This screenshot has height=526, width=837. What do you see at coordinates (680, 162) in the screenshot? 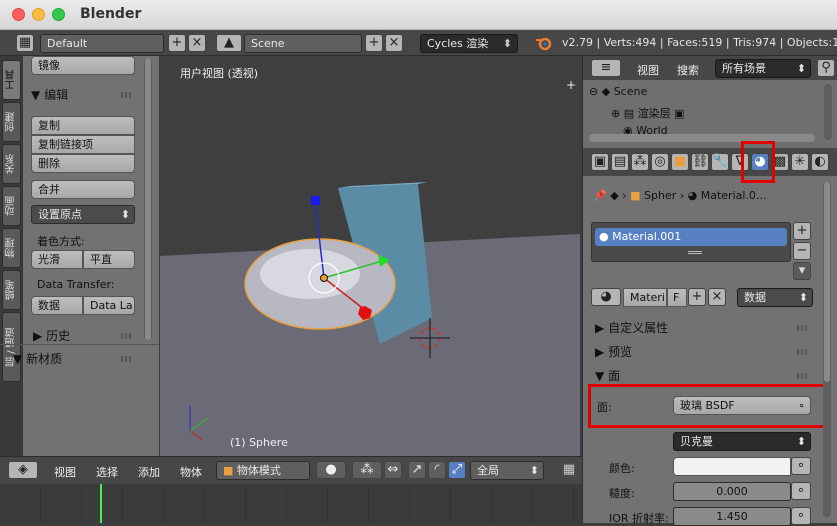
I see `object-tab-icon: ■` at bounding box center [680, 162].